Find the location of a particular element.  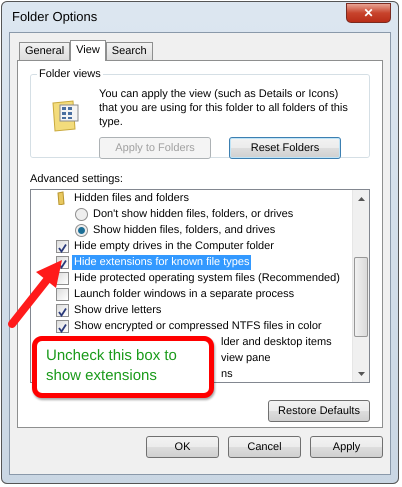

setting-label: Hide protected operating system files (Recommended) is located at coordinates (207, 278).